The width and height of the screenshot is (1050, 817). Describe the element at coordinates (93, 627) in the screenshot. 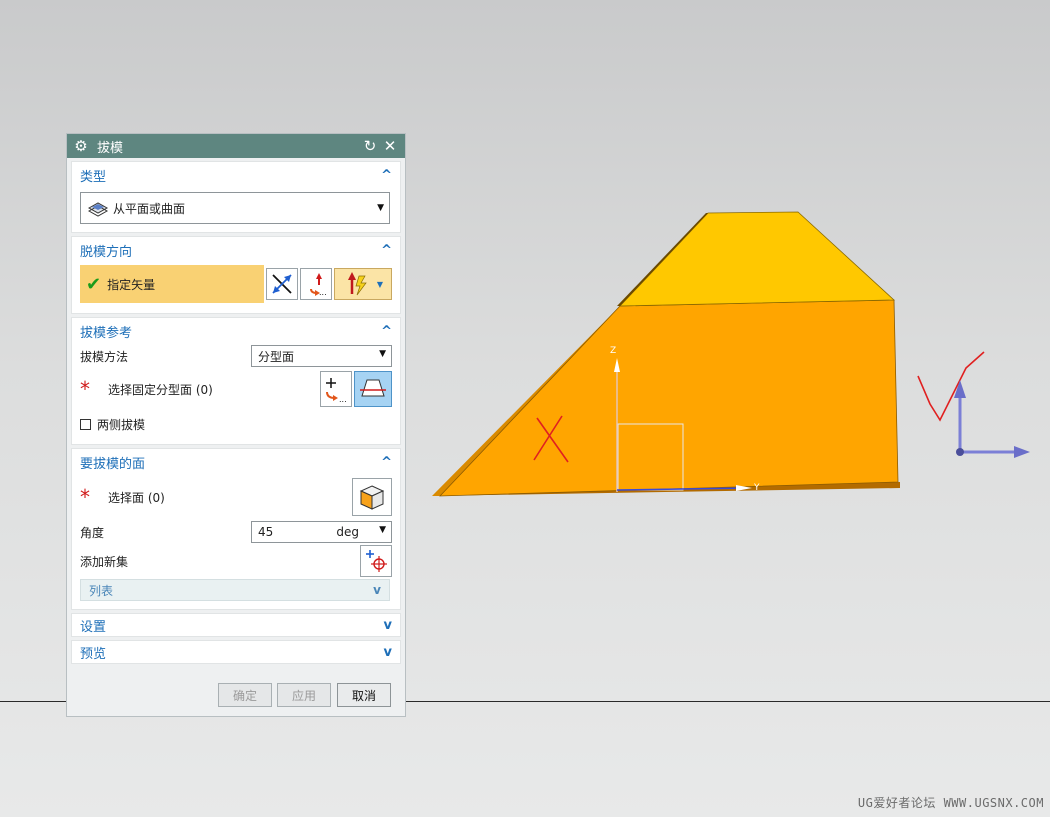

I see `section-settings-label: 设置` at that location.